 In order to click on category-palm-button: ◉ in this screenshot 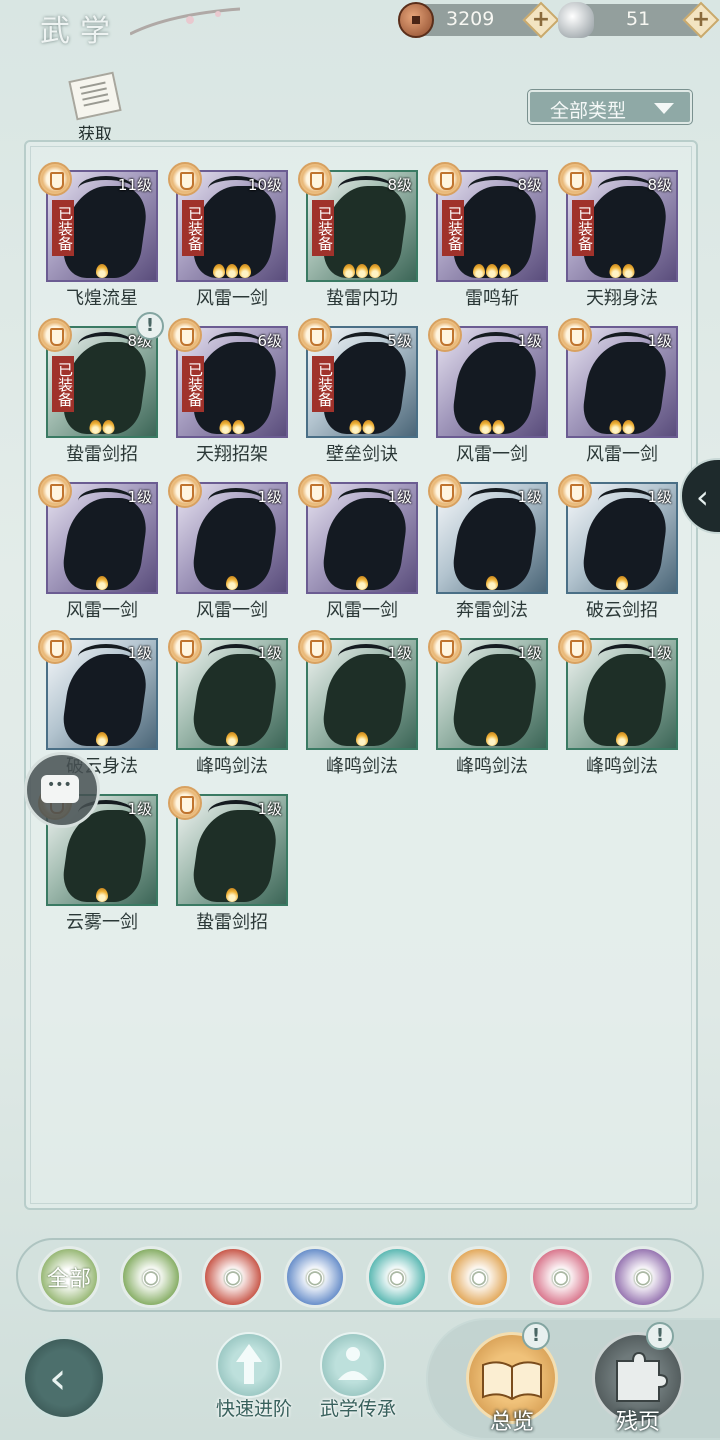, I will do `click(151, 1277)`.